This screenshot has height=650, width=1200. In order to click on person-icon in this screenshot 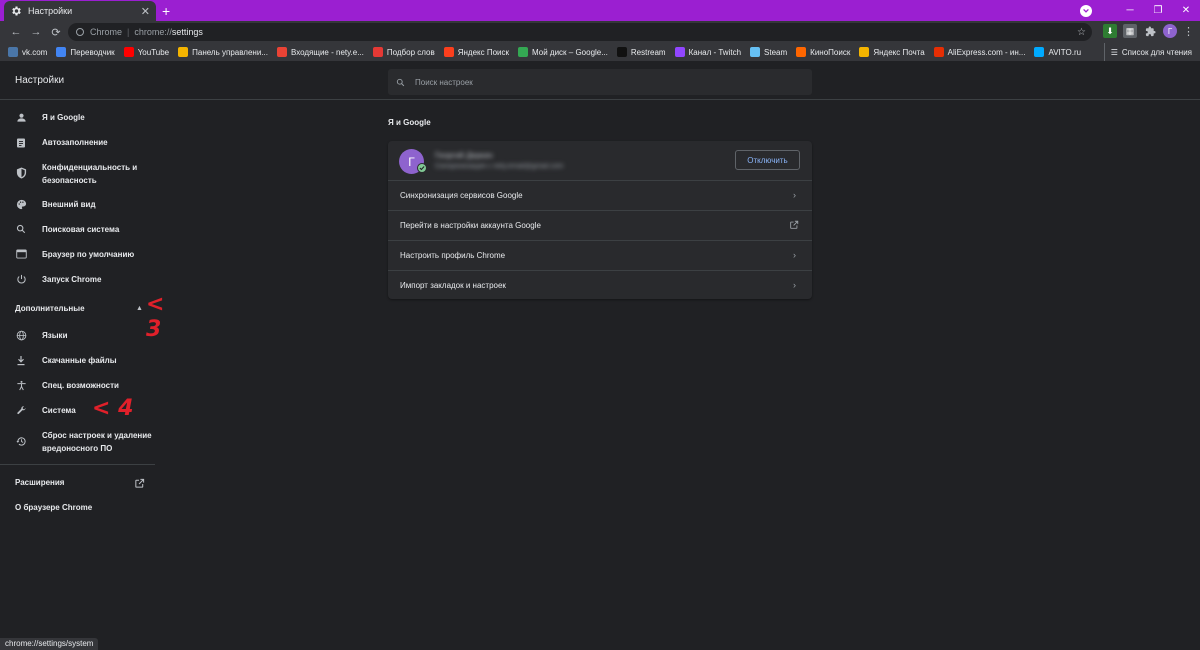, I will do `click(21, 117)`.